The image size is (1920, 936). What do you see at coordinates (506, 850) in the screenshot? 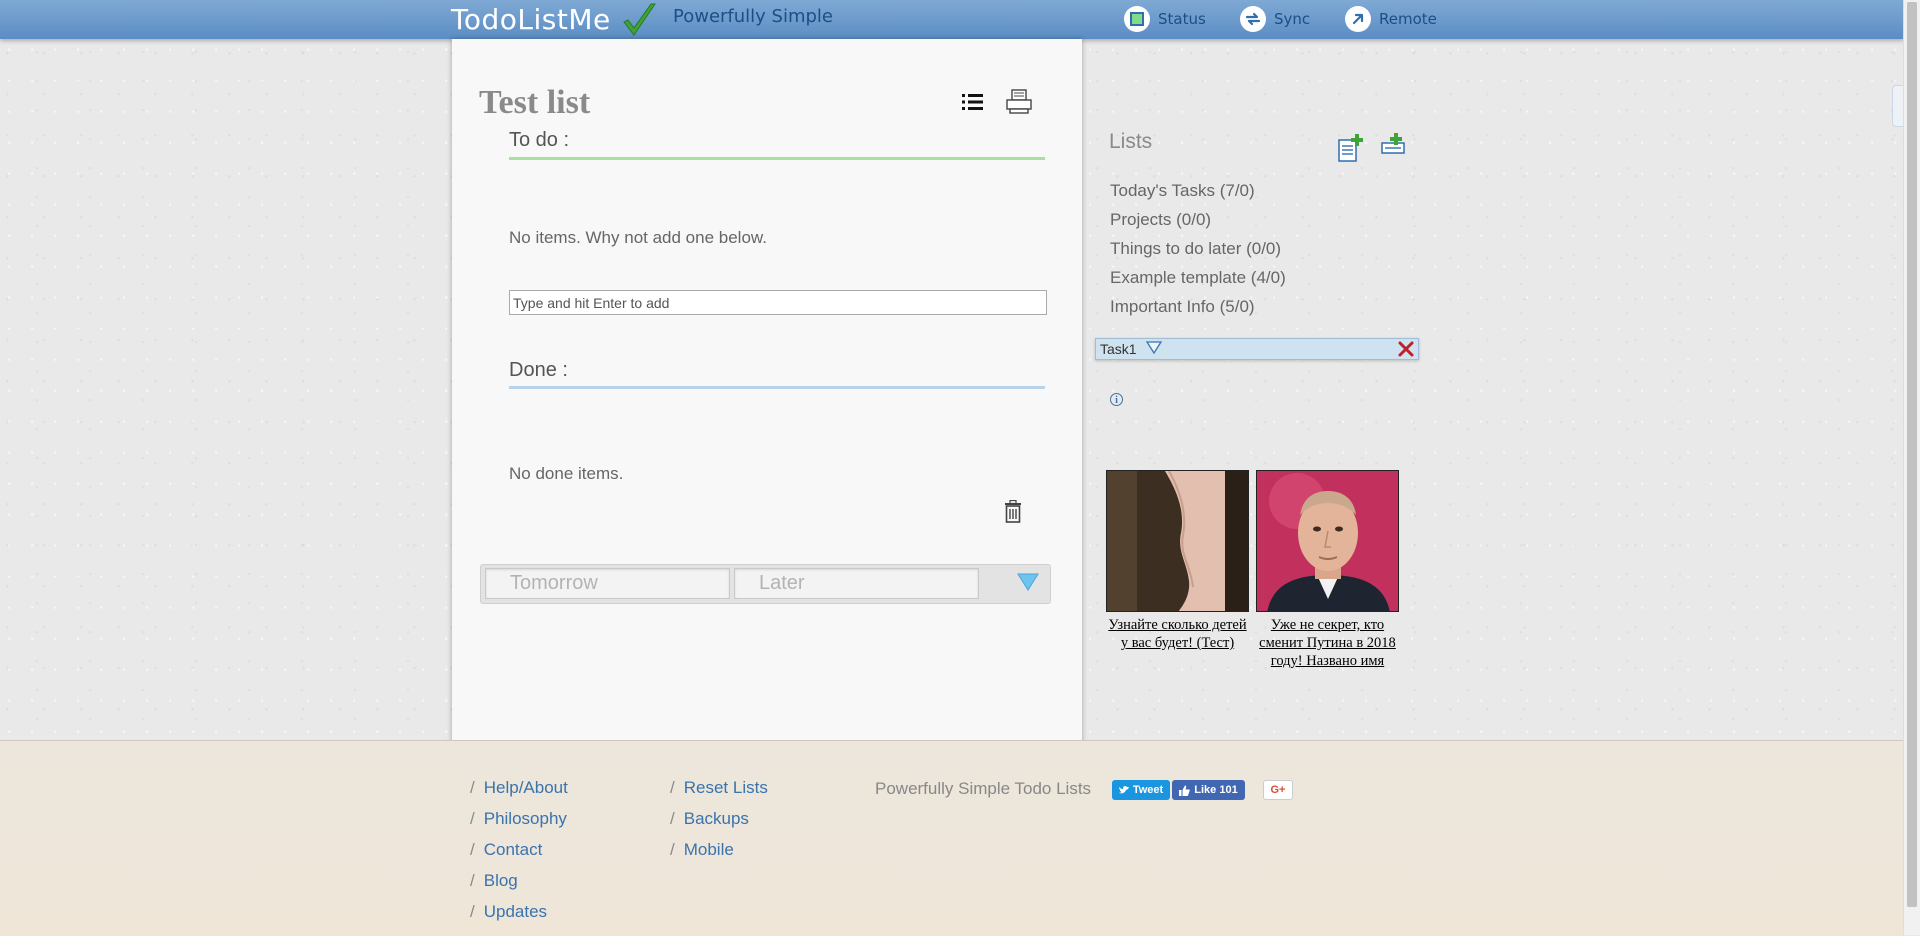
I see `footer-link-contact: / Contact` at bounding box center [506, 850].